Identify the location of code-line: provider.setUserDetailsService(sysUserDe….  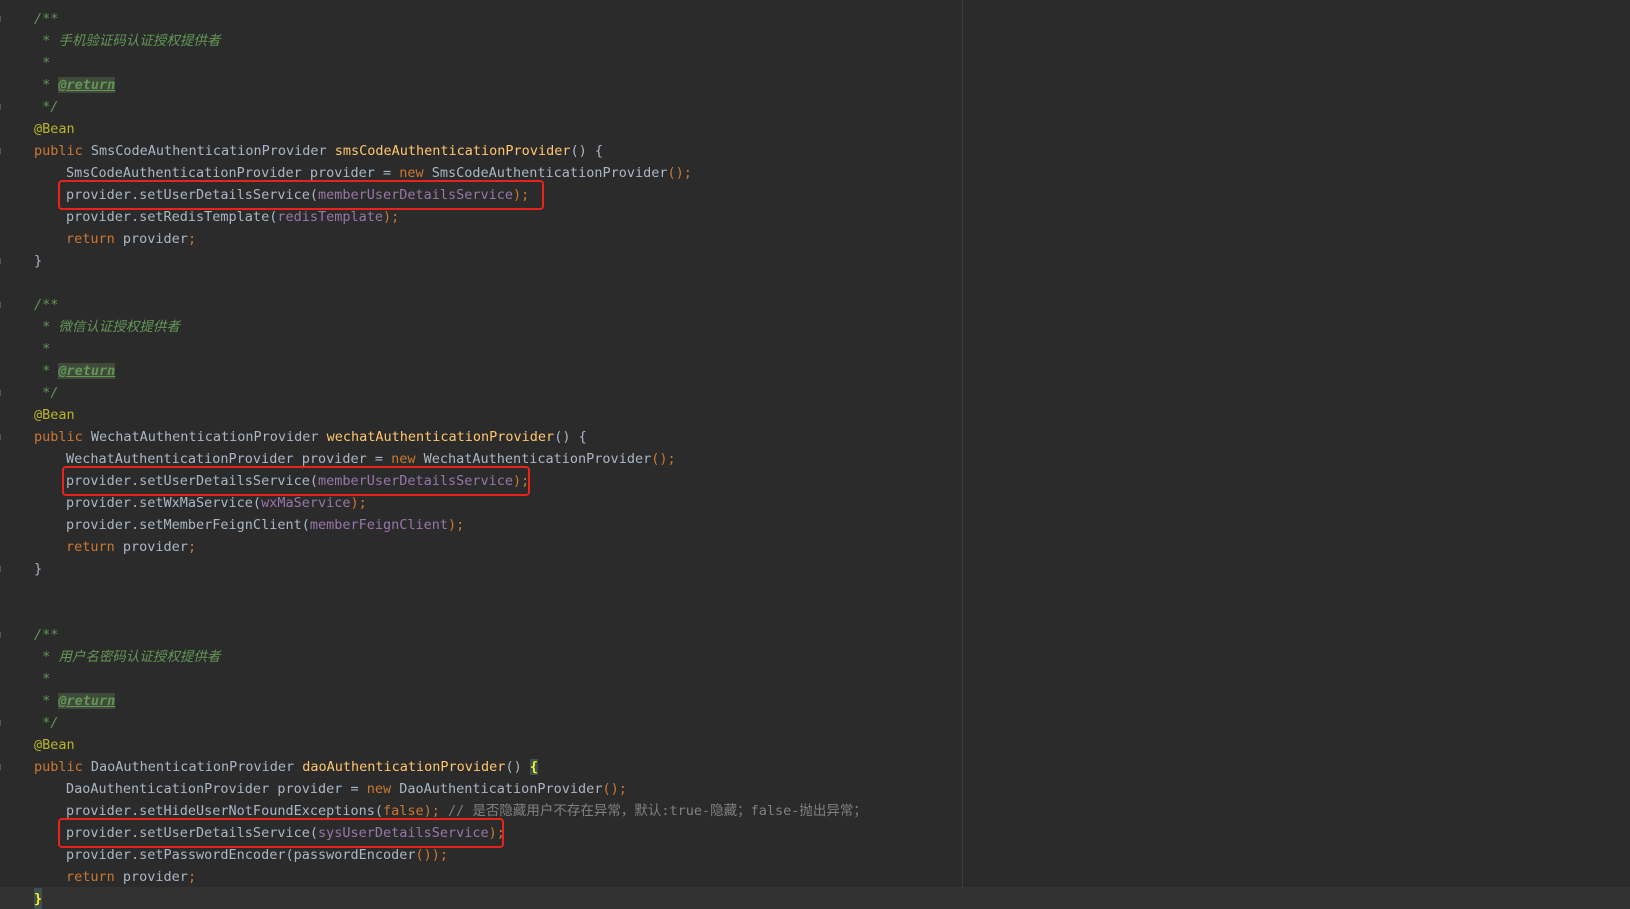
(815, 833).